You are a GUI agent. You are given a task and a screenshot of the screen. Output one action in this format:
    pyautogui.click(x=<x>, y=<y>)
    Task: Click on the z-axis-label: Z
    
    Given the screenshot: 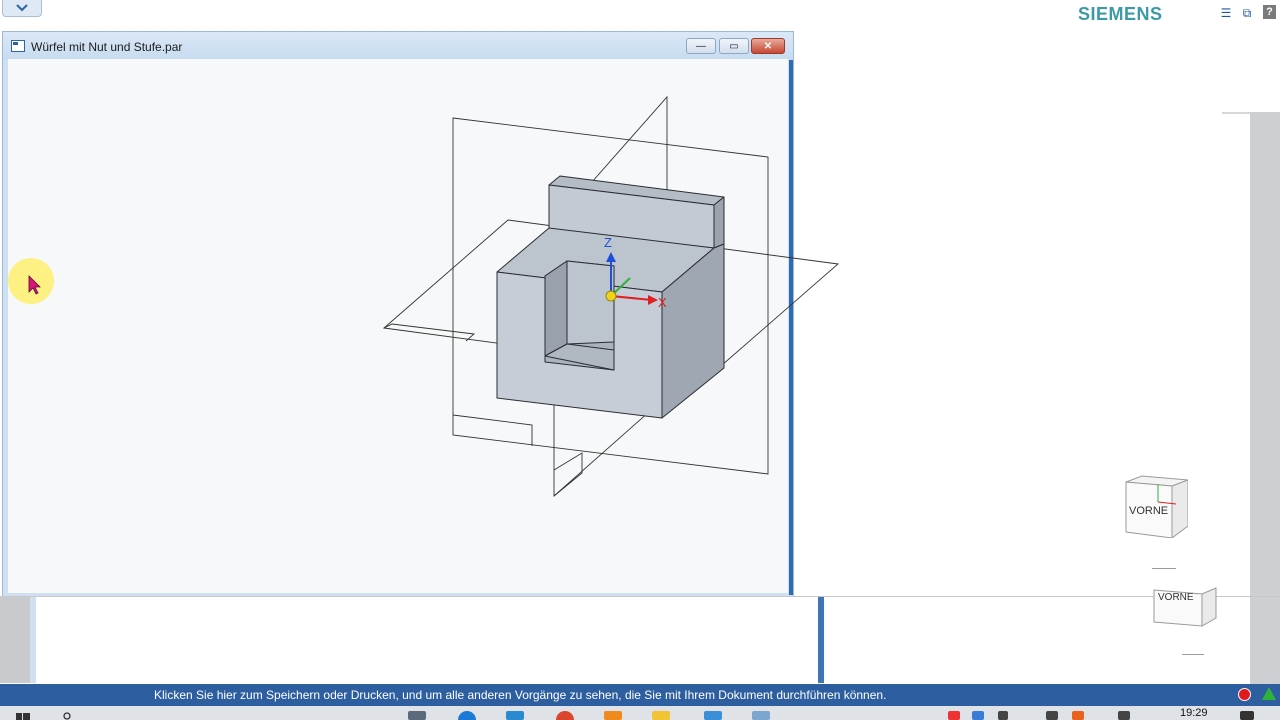 What is the action you would take?
    pyautogui.click(x=608, y=242)
    